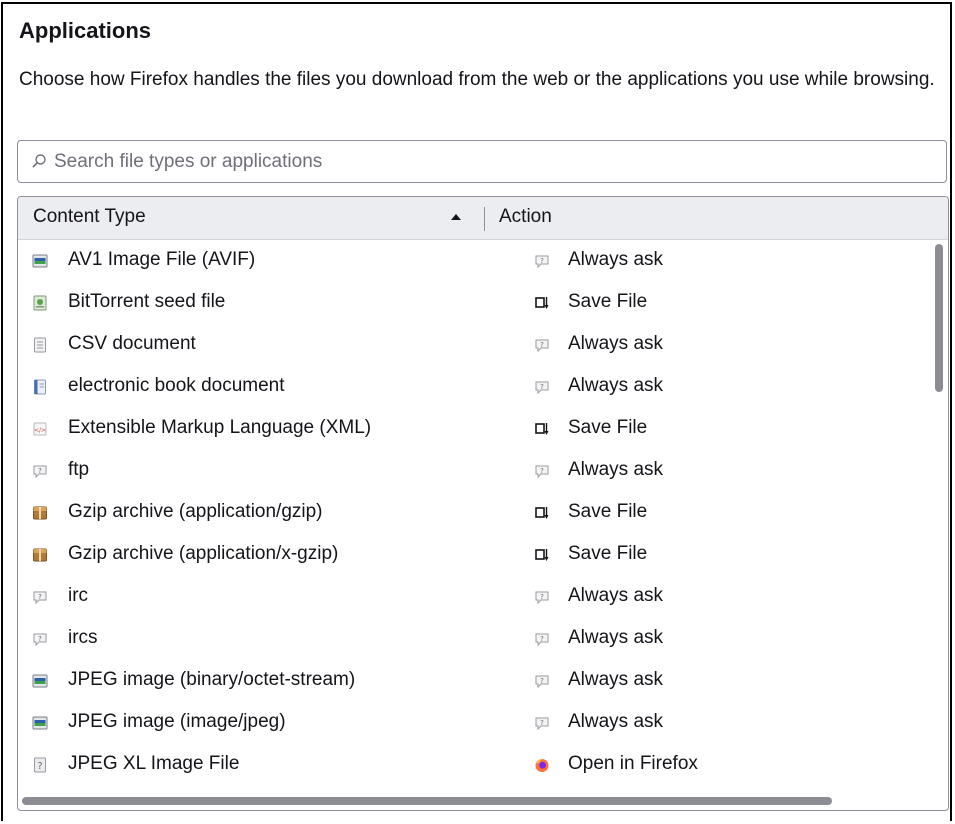  What do you see at coordinates (474, 345) in the screenshot?
I see `table-row: CSV document? Always ask` at bounding box center [474, 345].